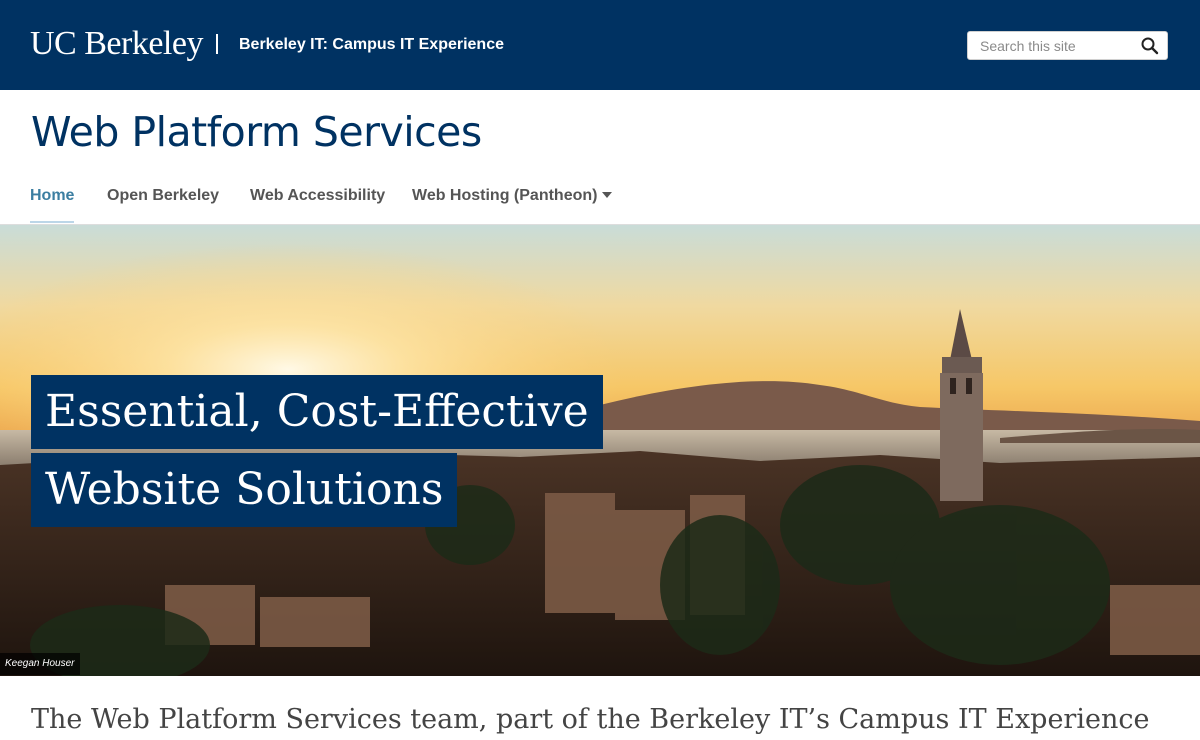 This screenshot has height=740, width=1200. Describe the element at coordinates (40, 664) in the screenshot. I see `photo-credit: Keegan Houser` at that location.